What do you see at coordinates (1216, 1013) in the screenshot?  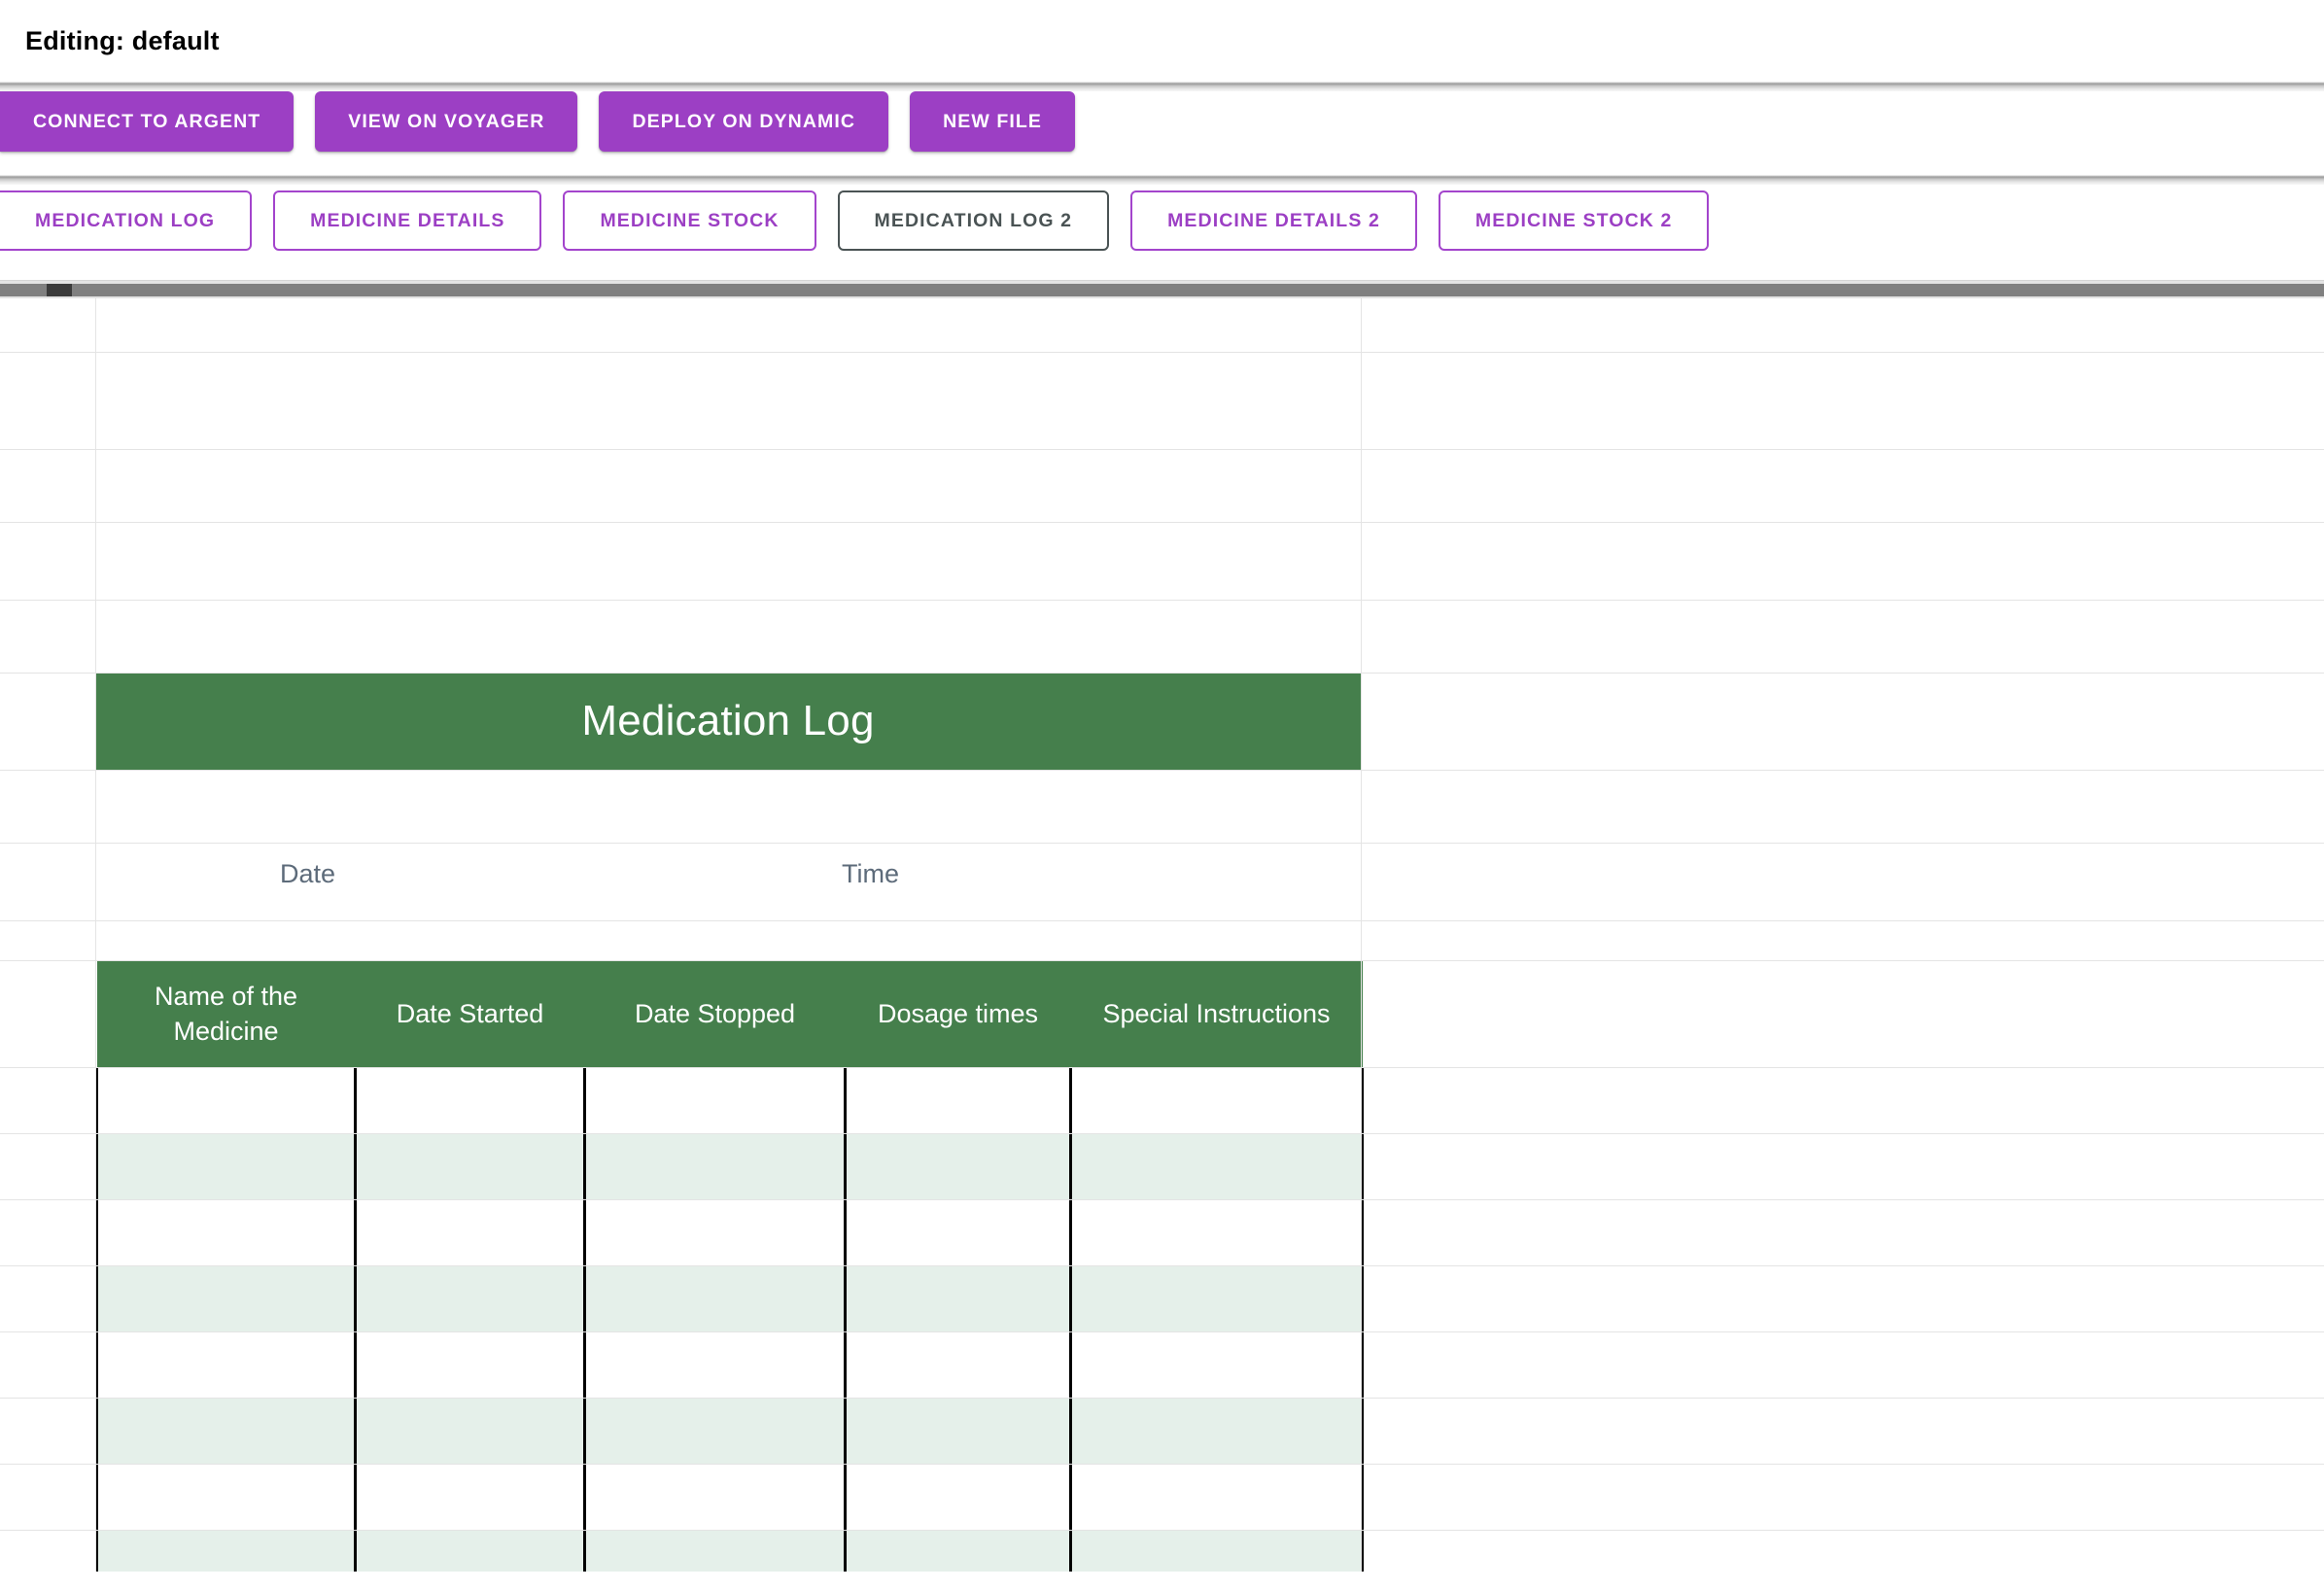 I see `table-column-header: Special Instructions` at bounding box center [1216, 1013].